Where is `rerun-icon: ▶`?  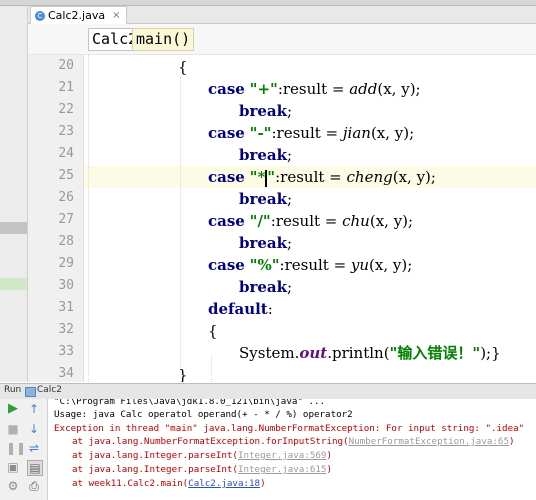 rerun-icon: ▶ is located at coordinates (13, 409).